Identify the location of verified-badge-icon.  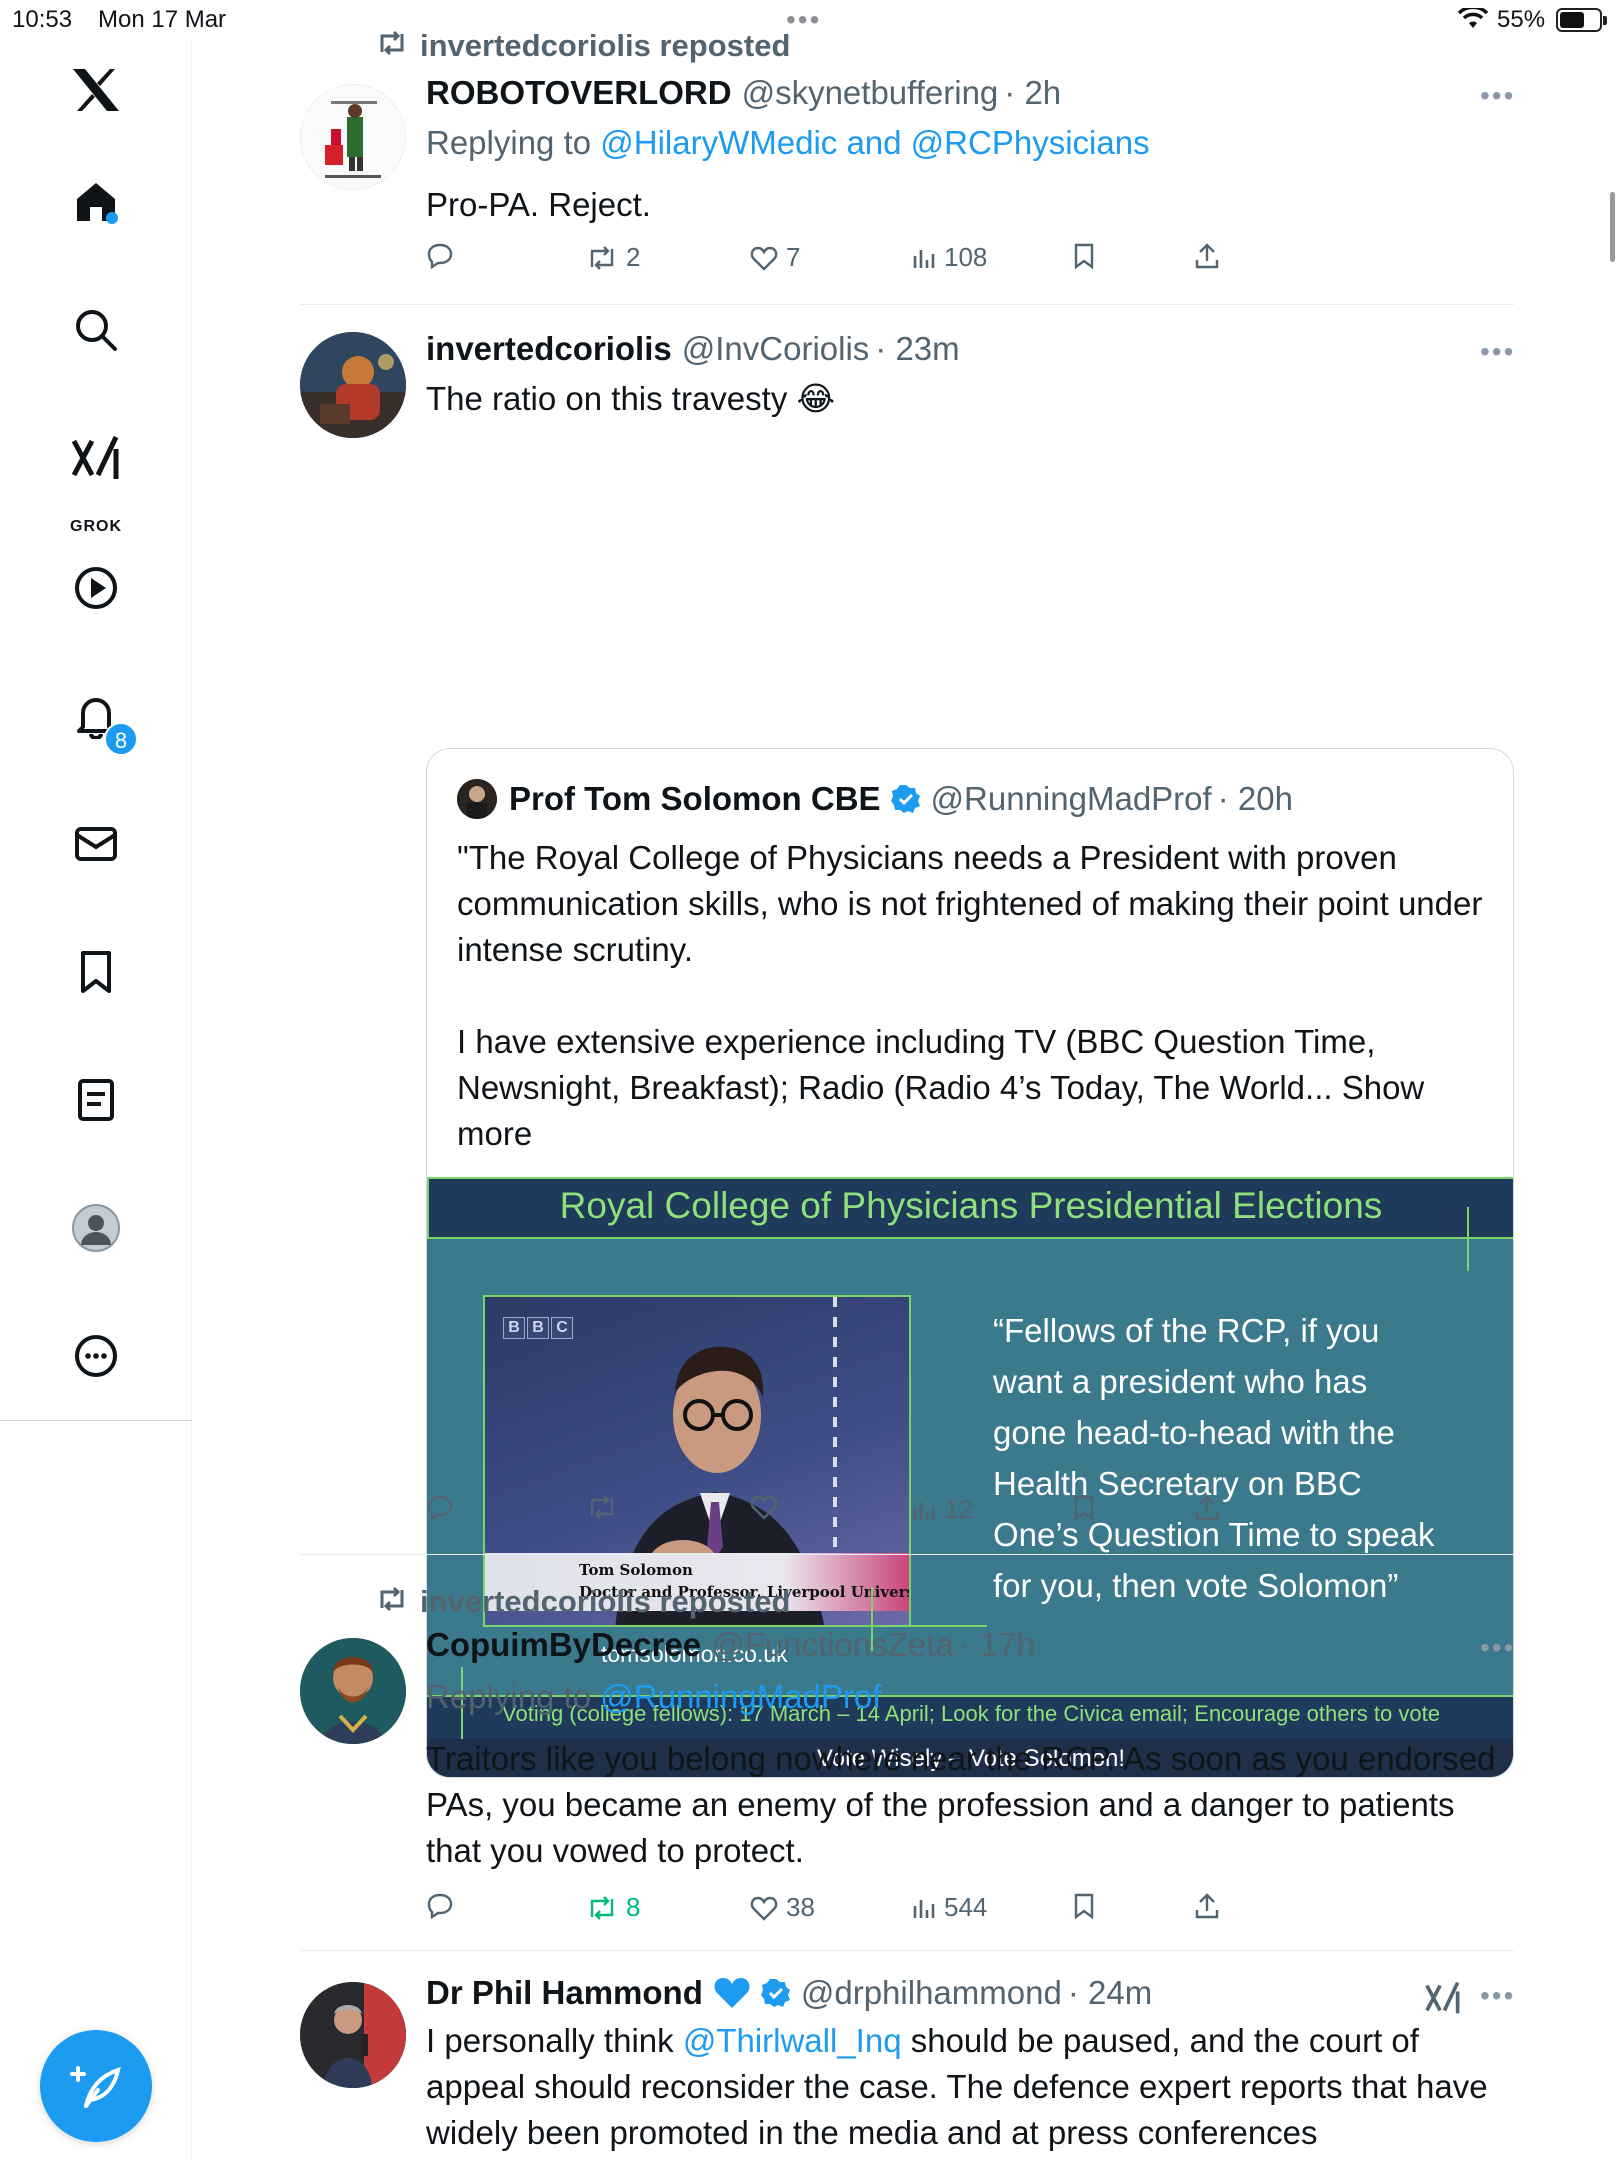
(775, 1993).